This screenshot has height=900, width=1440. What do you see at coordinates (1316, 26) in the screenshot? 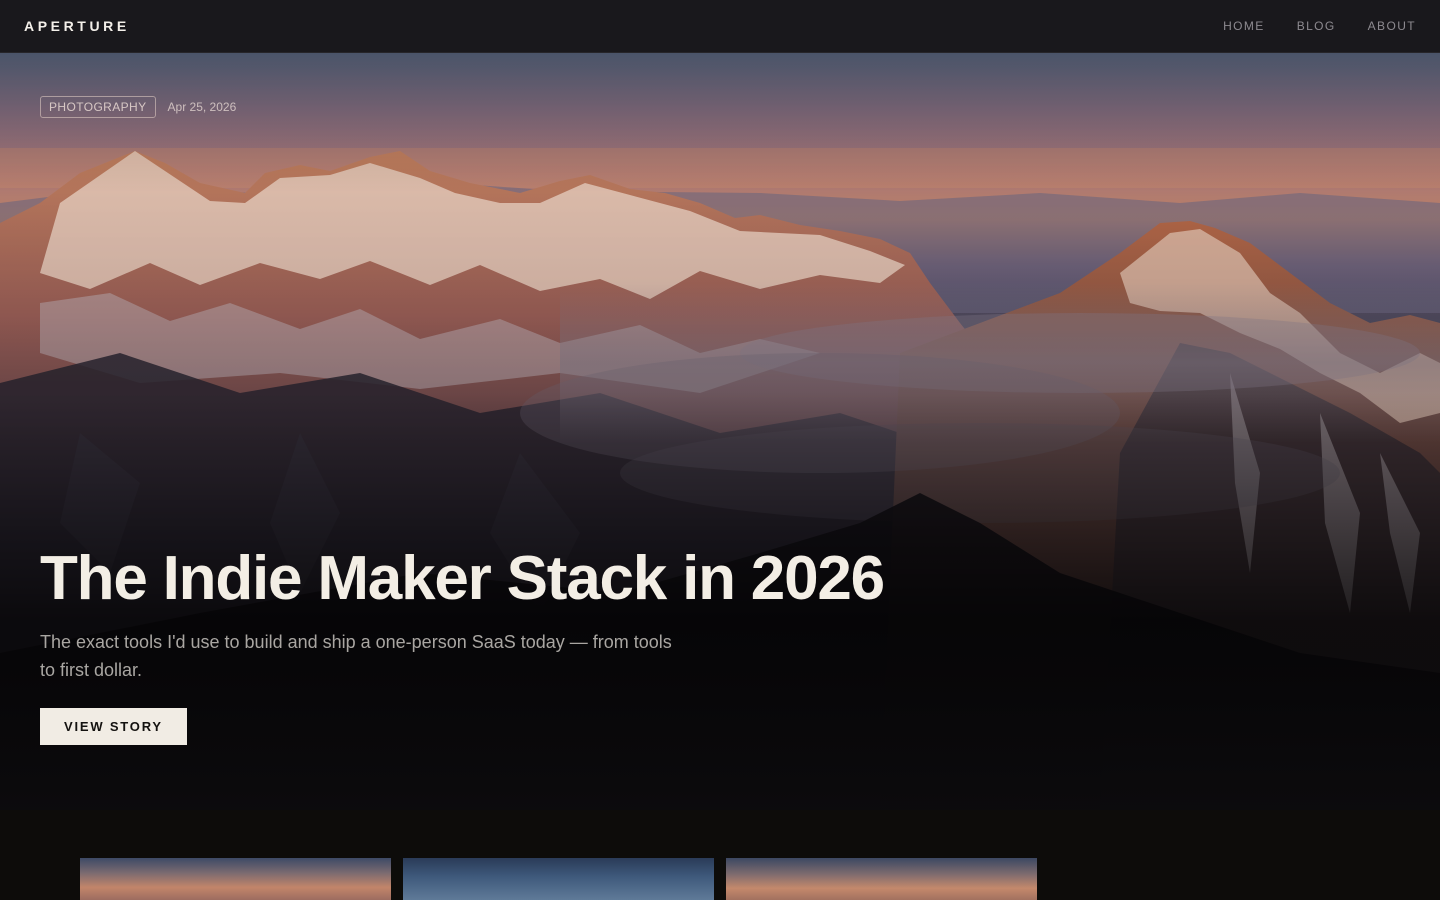
I see `nav-blog-link: BLOG` at bounding box center [1316, 26].